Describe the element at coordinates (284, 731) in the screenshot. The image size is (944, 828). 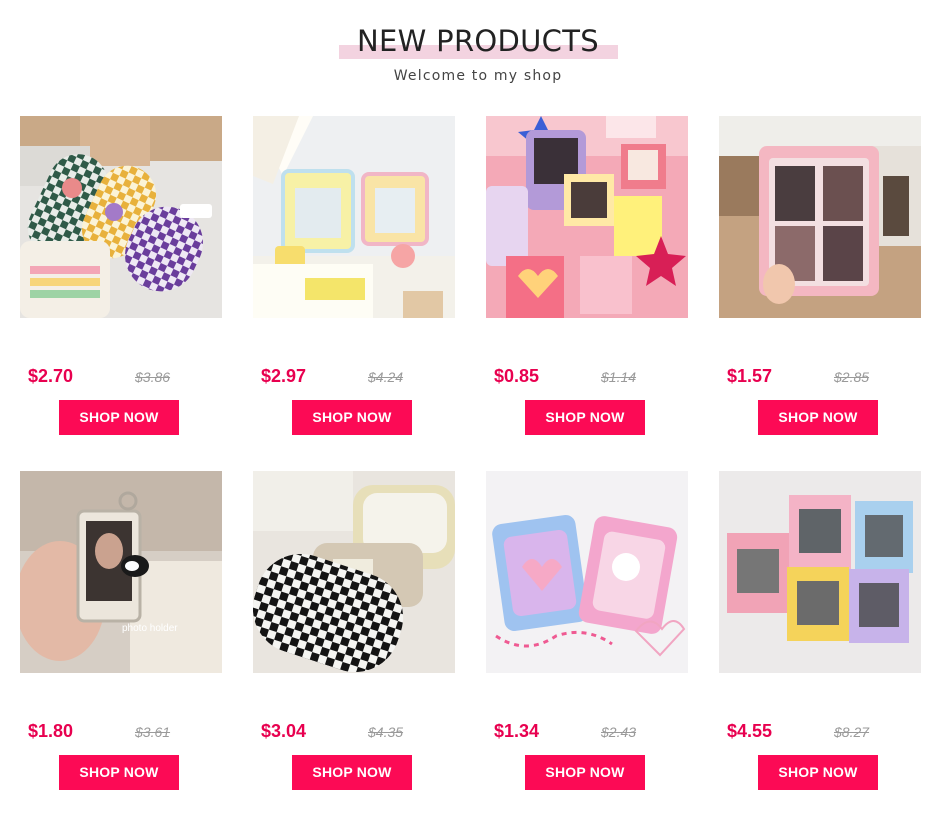
I see `sale-price: $3.04` at that location.